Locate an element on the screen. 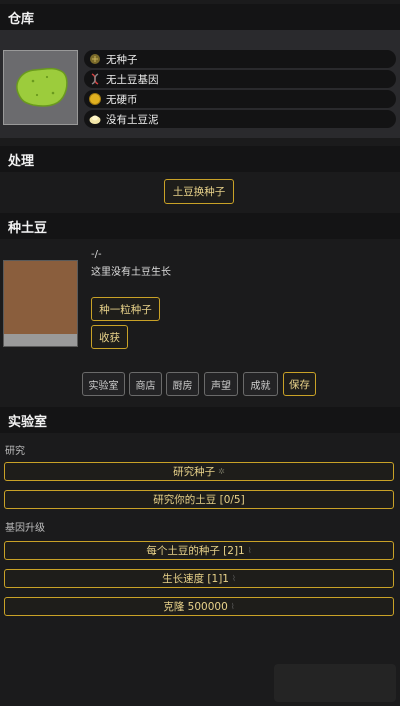 The width and height of the screenshot is (400, 706). exchange-seeds-button: 土豆换种子 is located at coordinates (199, 191).